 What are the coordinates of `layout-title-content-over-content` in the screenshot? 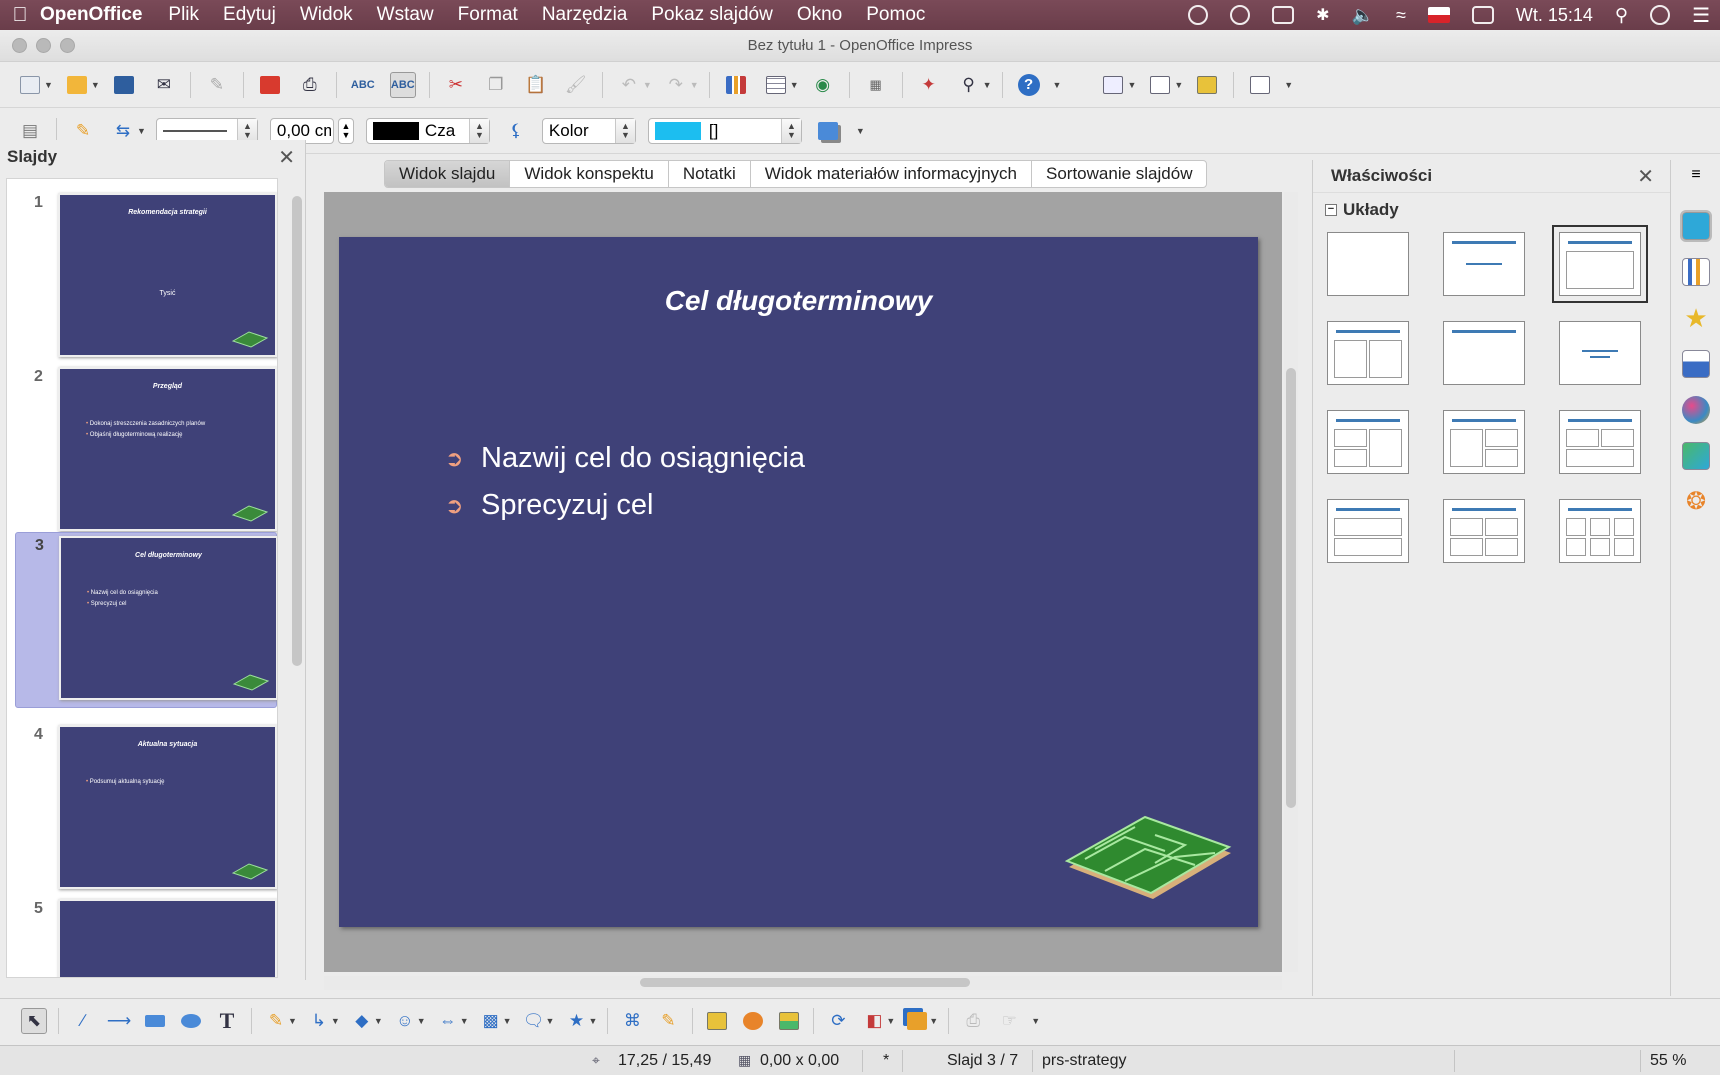 It's located at (1368, 531).